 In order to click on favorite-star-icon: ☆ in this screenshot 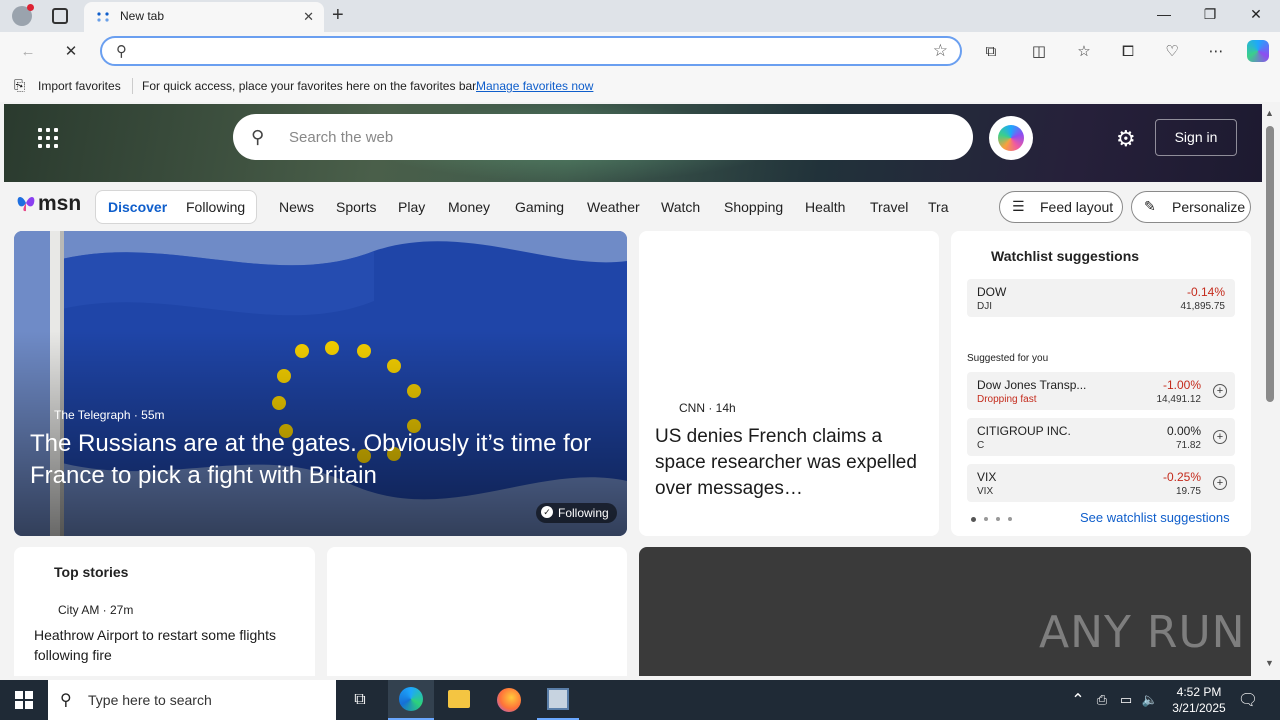, I will do `click(940, 51)`.